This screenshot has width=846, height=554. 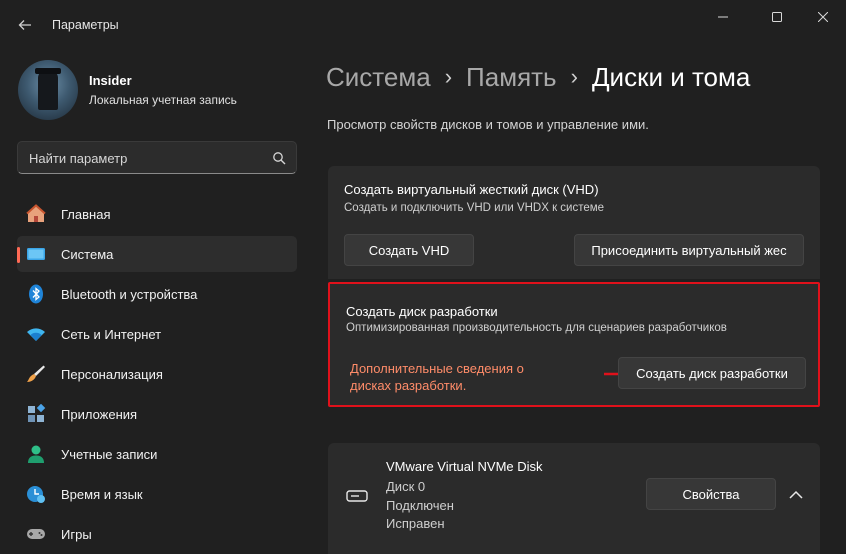 What do you see at coordinates (110, 80) in the screenshot?
I see `user-name: Insider` at bounding box center [110, 80].